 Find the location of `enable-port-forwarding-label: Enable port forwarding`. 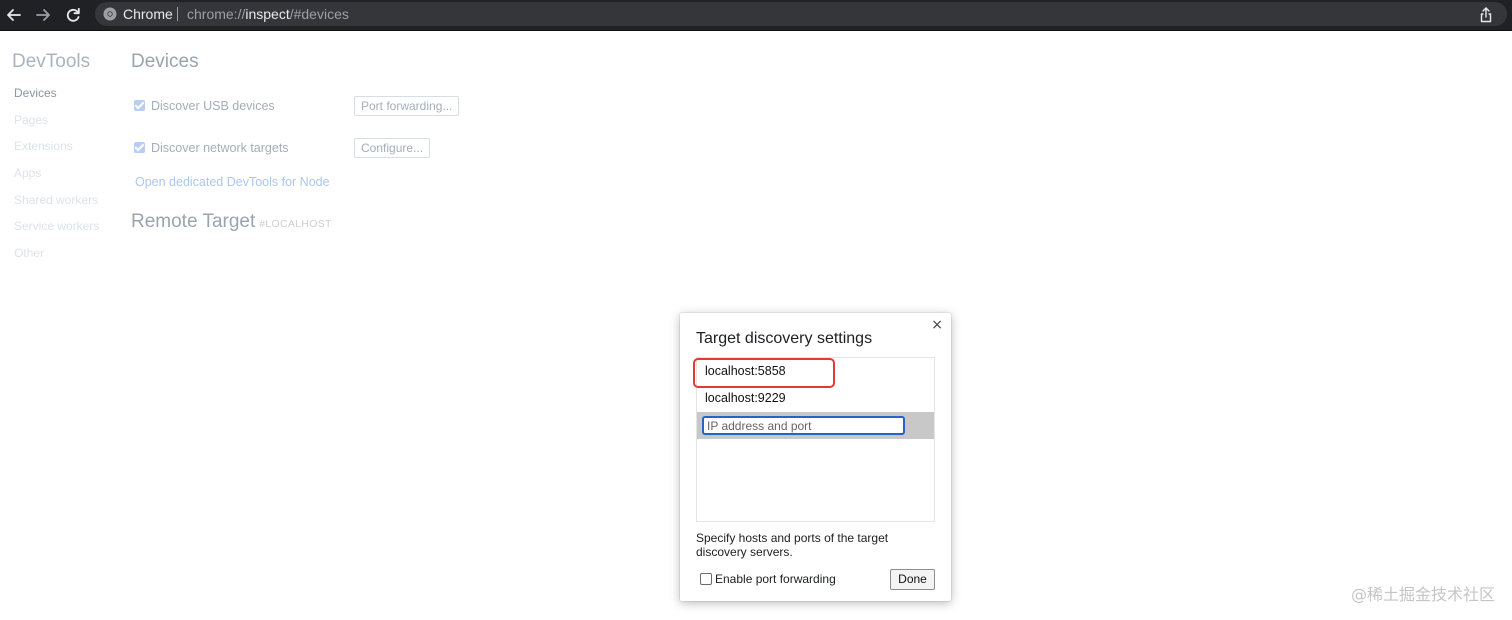

enable-port-forwarding-label: Enable port forwarding is located at coordinates (775, 579).